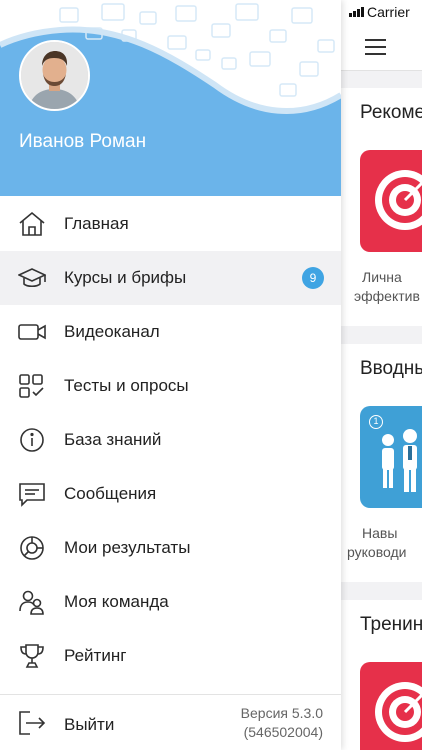  Describe the element at coordinates (170, 656) in the screenshot. I see `menu-item-rating: Рейтинг` at that location.